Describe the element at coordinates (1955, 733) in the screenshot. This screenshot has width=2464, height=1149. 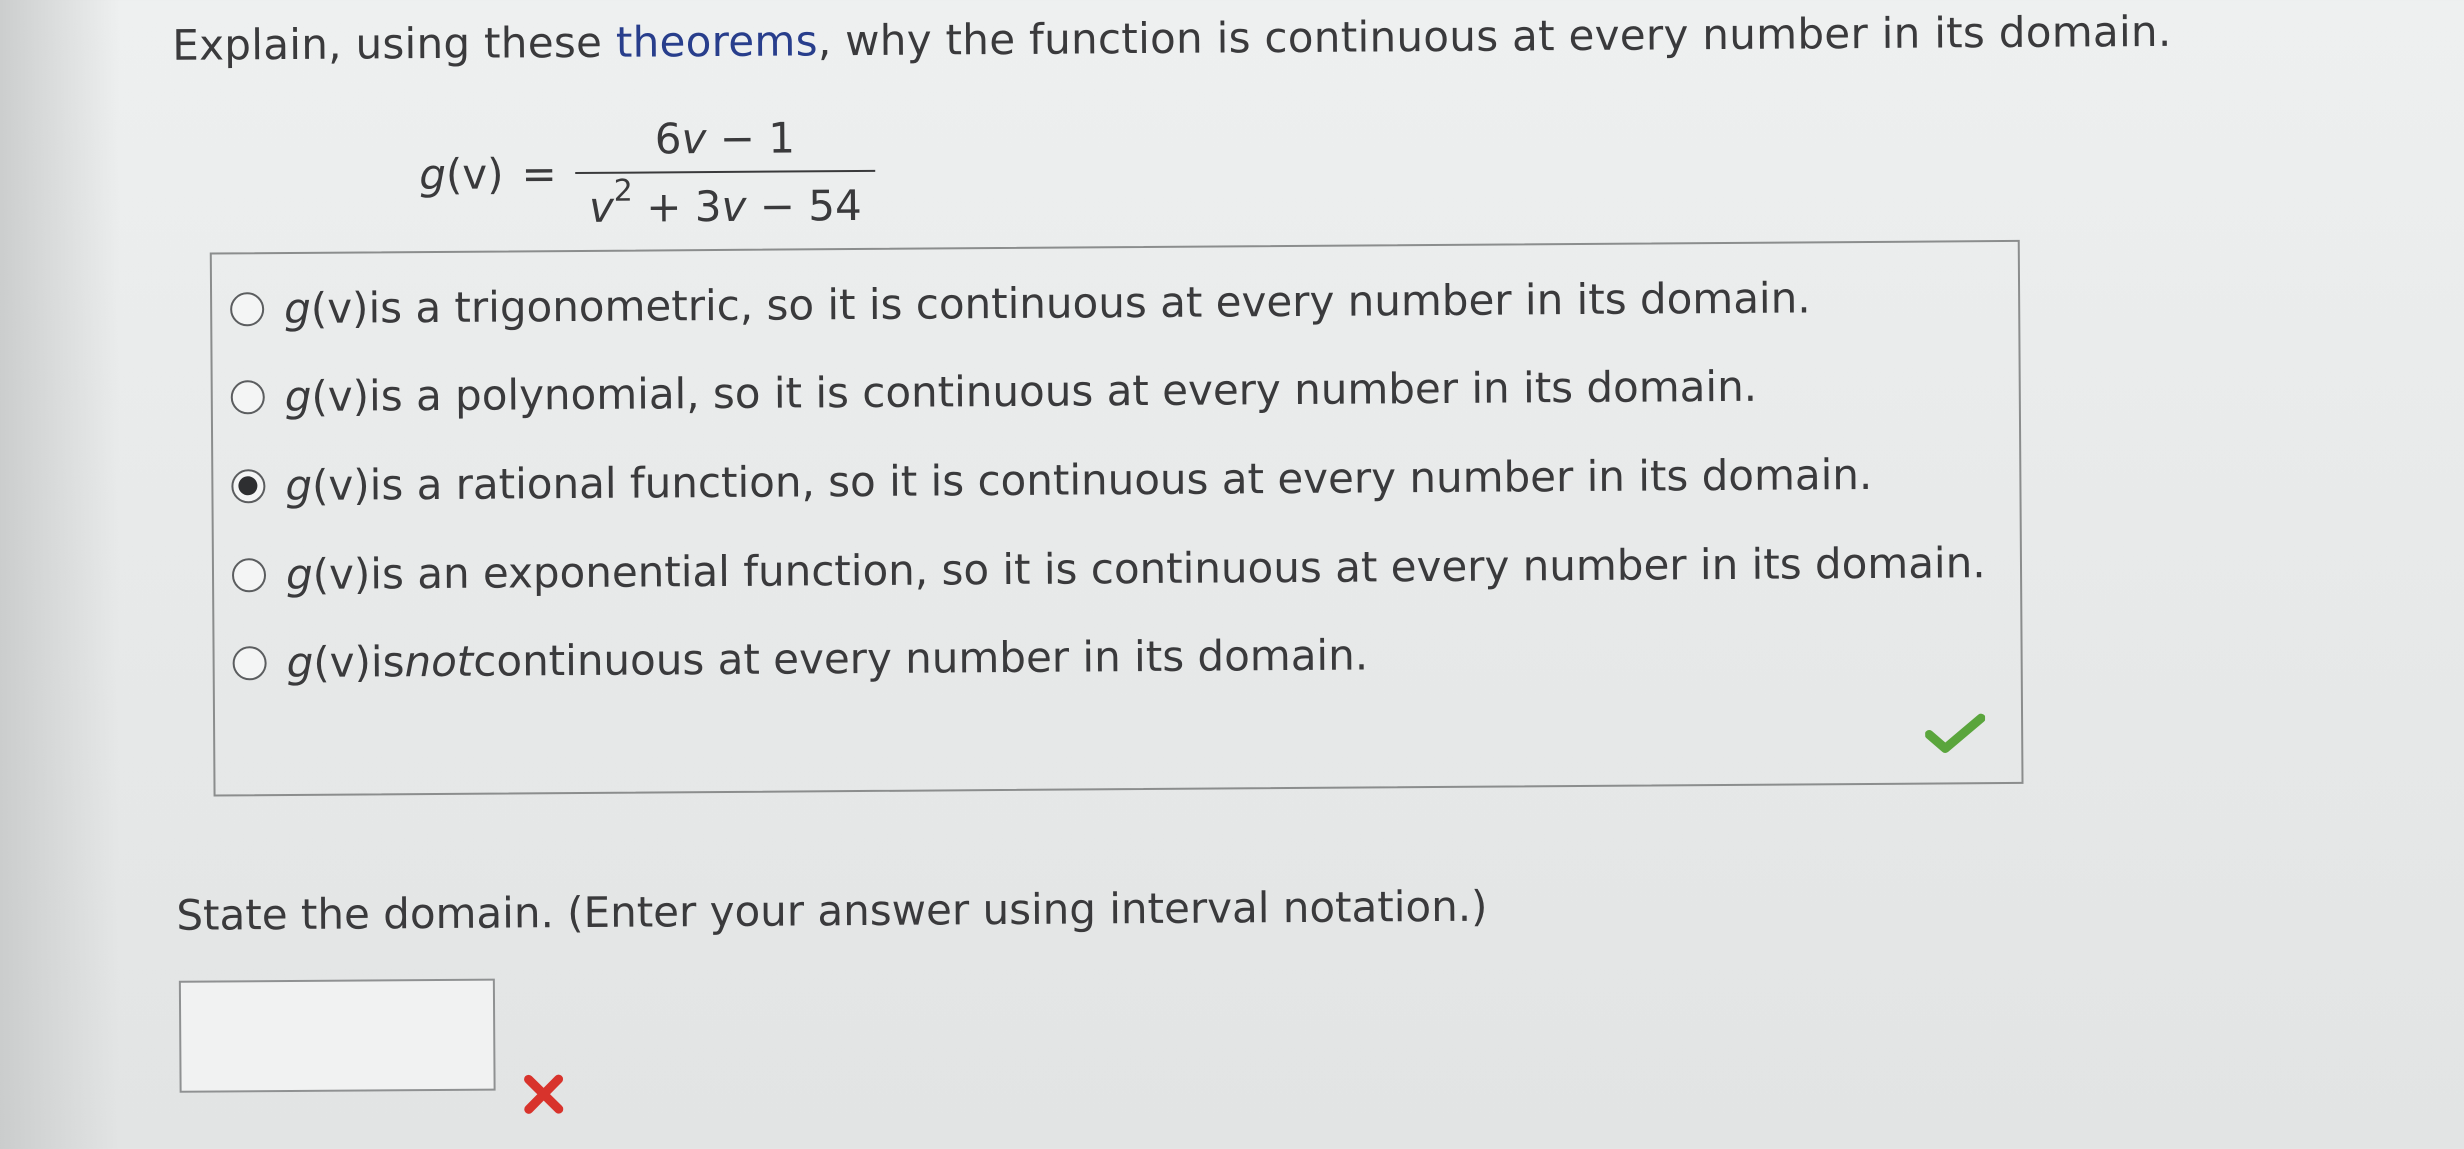
I see `checkmark-icon` at that location.